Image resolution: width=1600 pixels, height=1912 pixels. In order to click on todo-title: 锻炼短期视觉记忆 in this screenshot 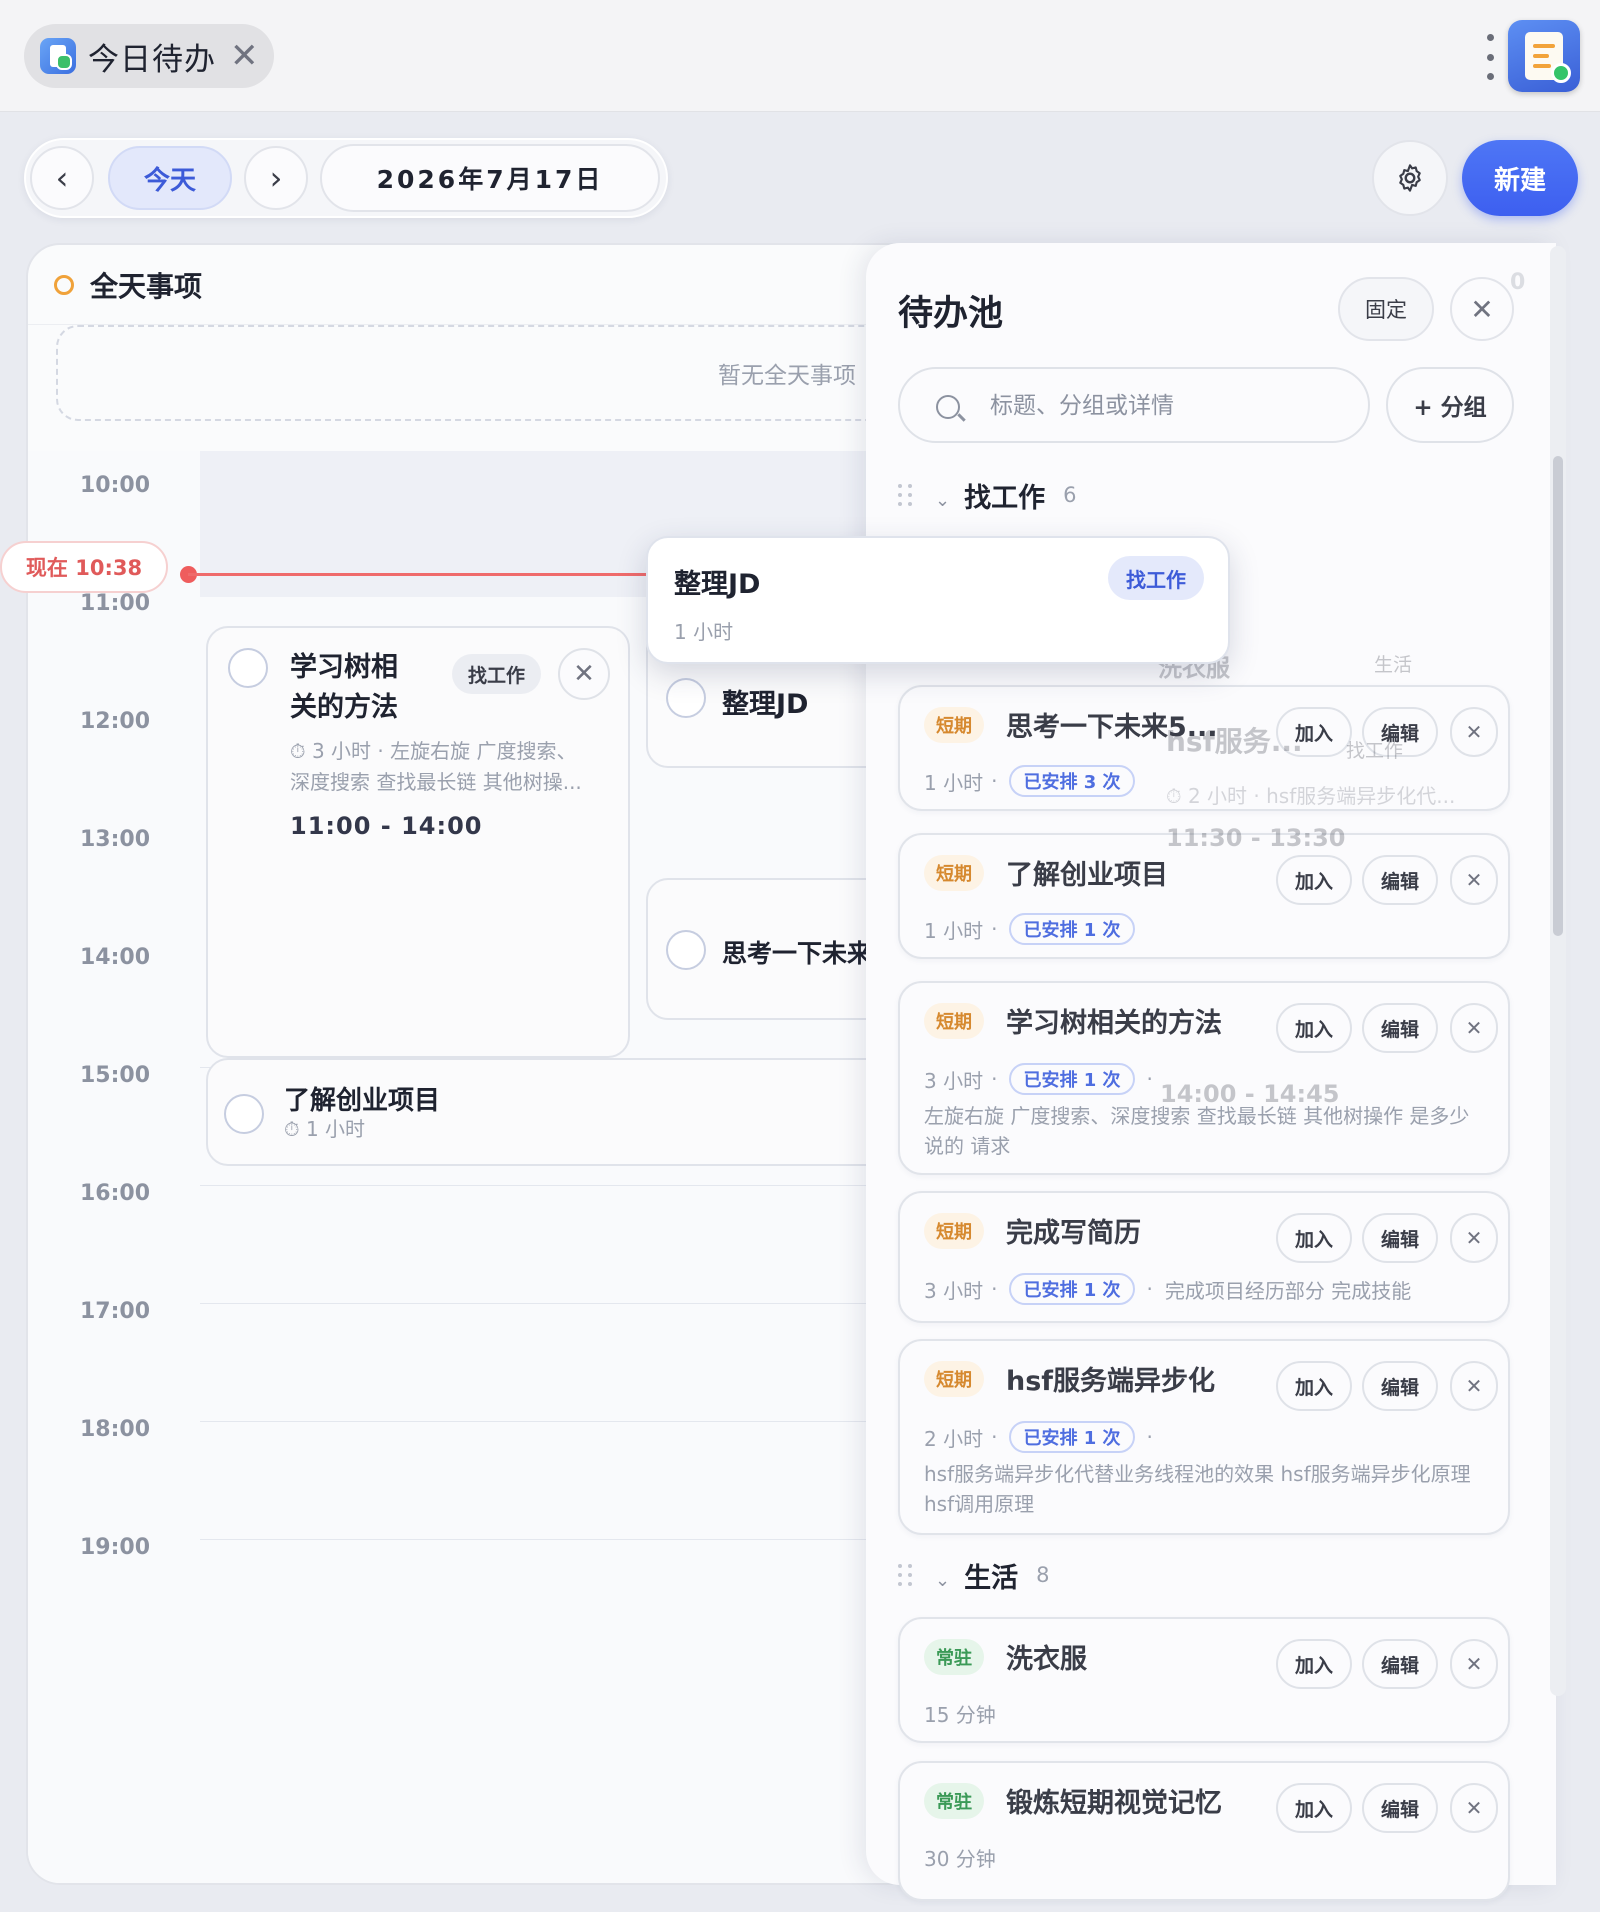, I will do `click(1114, 1803)`.